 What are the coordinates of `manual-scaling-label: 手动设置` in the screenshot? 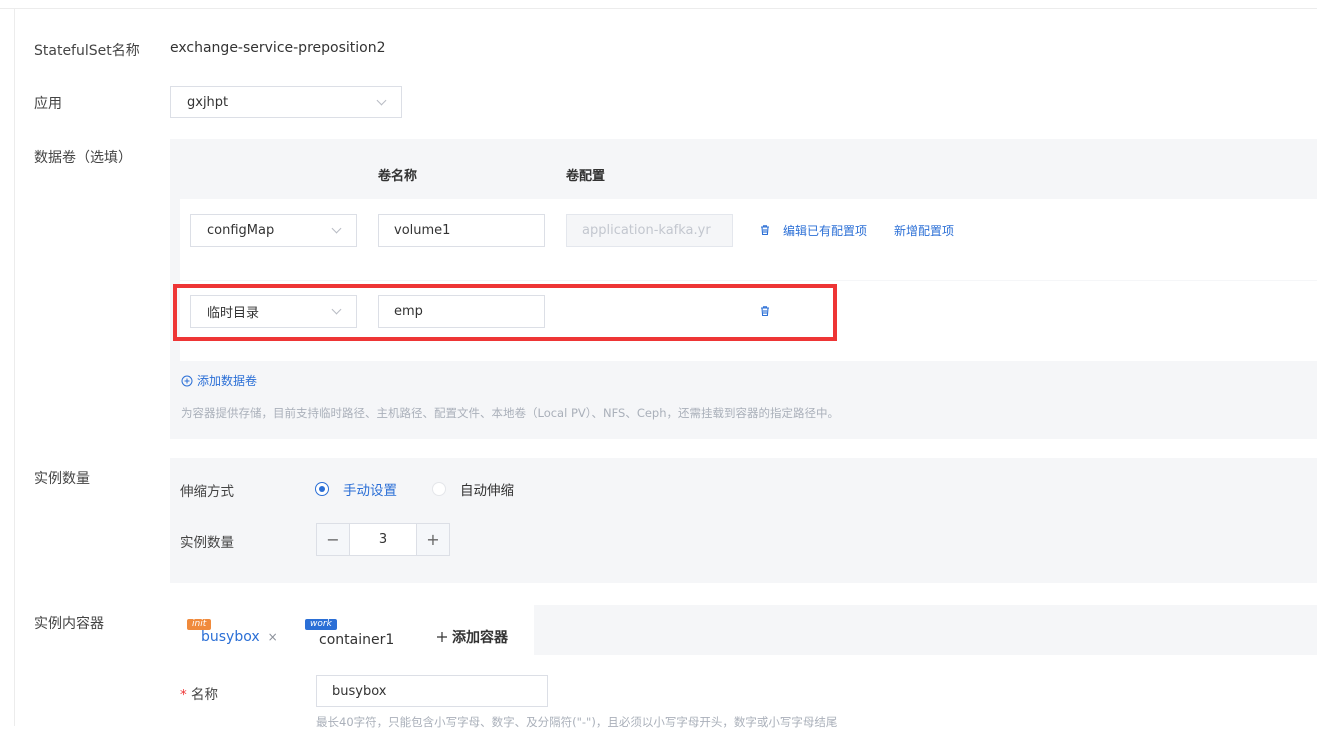 It's located at (370, 491).